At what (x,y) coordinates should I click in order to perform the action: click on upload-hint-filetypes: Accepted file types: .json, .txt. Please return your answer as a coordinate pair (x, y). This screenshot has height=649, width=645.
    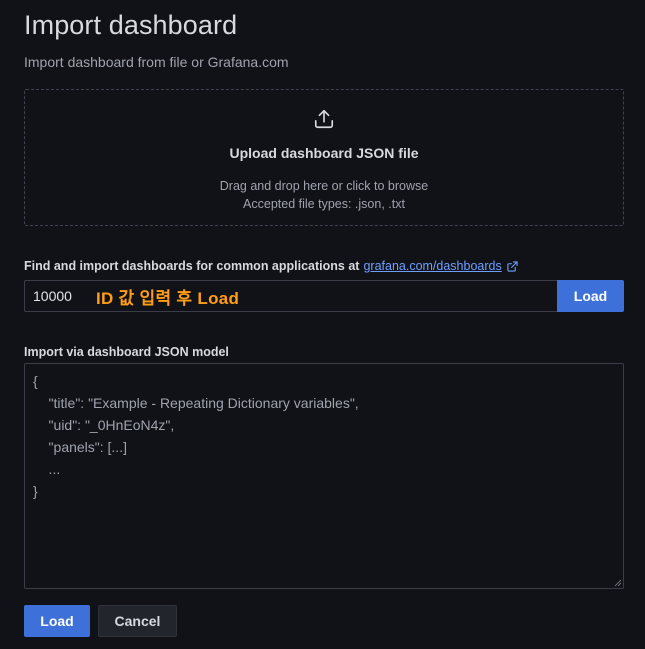
    Looking at the image, I should click on (324, 204).